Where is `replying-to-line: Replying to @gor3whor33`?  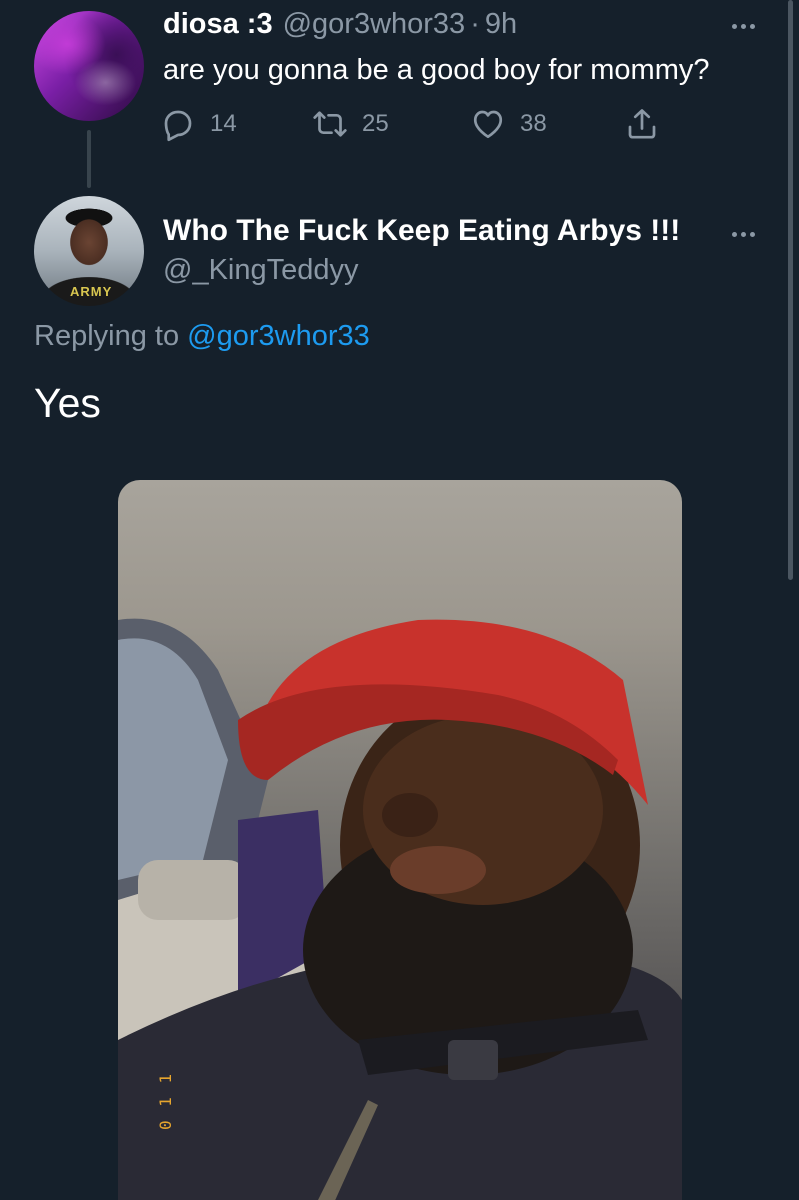
replying-to-line: Replying to @gor3whor33 is located at coordinates (202, 336).